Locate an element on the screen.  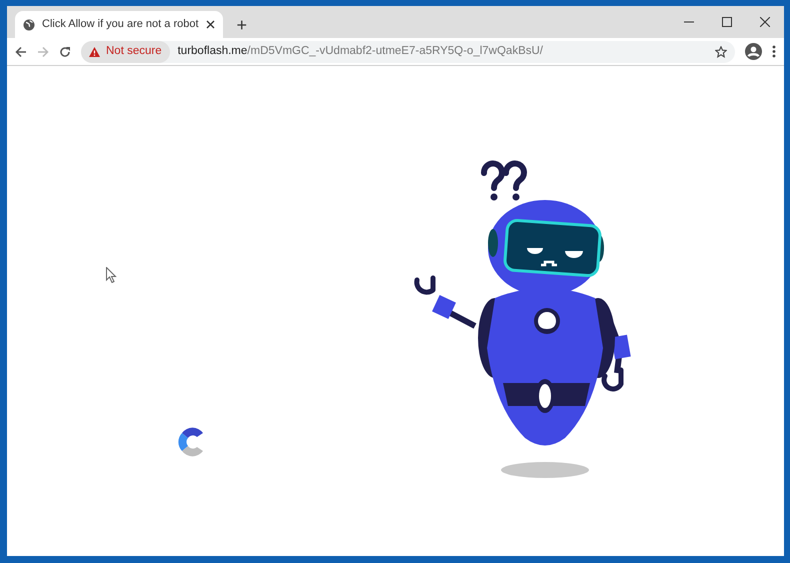
url-text: turboflash.me/mD5VmGC_-vUdmabf2-utmeE7-a5RY5Q-o_l7wQakBsU/ is located at coordinates (360, 51).